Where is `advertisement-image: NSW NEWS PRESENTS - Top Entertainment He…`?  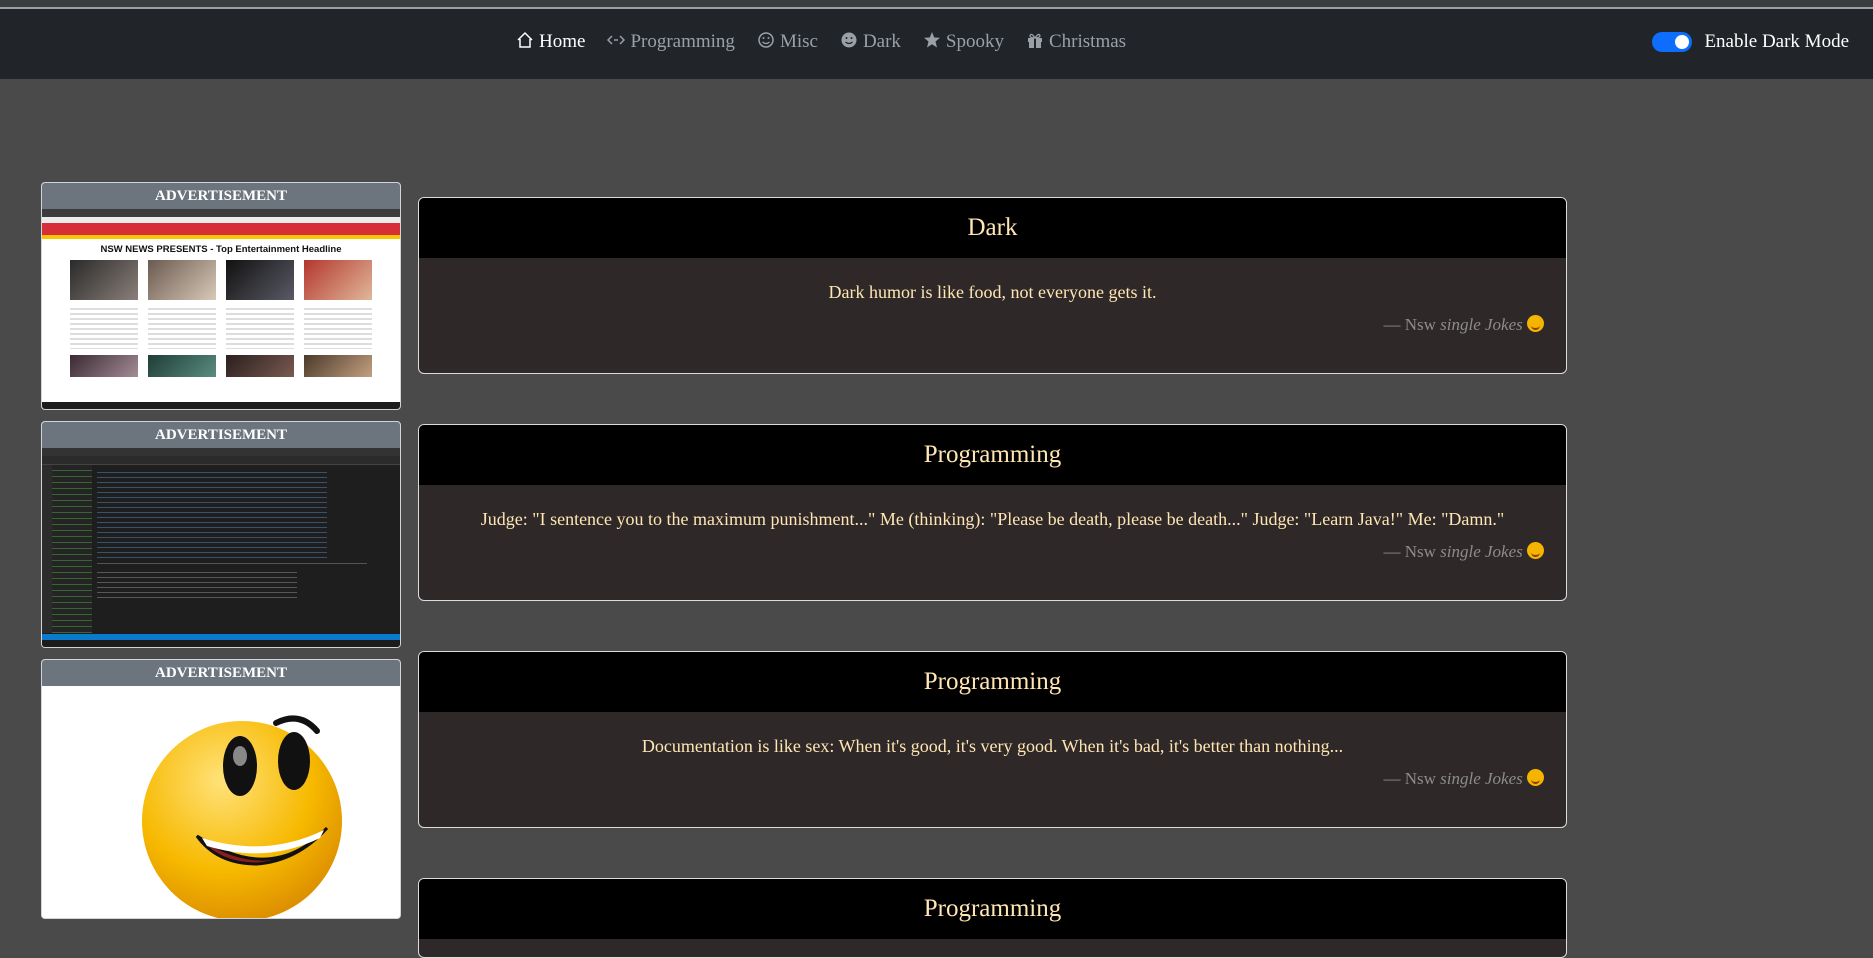
advertisement-image: NSW NEWS PRESENTS - Top Entertainment He… is located at coordinates (221, 309).